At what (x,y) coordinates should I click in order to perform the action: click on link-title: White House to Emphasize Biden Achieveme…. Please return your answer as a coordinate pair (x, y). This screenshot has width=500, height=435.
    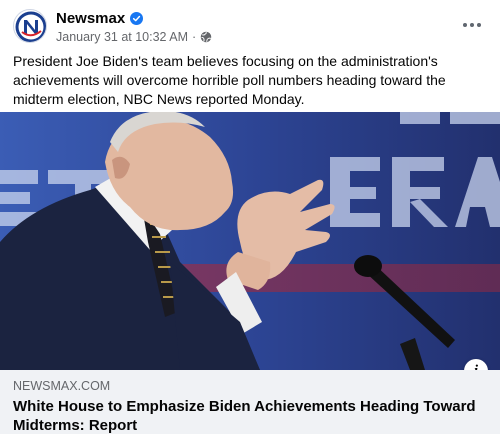
    Looking at the image, I should click on (248, 416).